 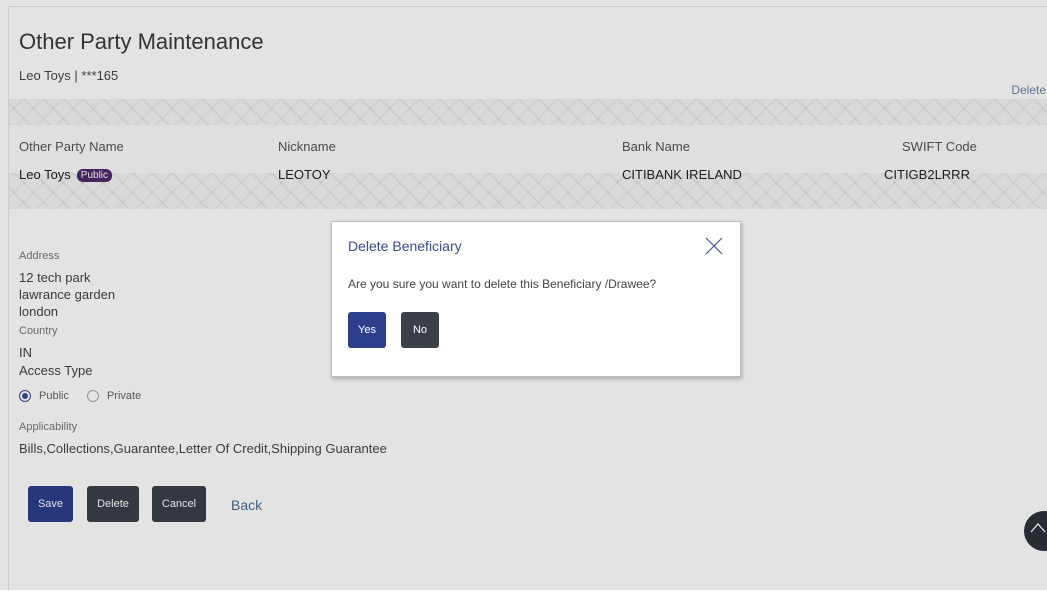 What do you see at coordinates (405, 246) in the screenshot?
I see `dialog-title: Delete Beneficiary` at bounding box center [405, 246].